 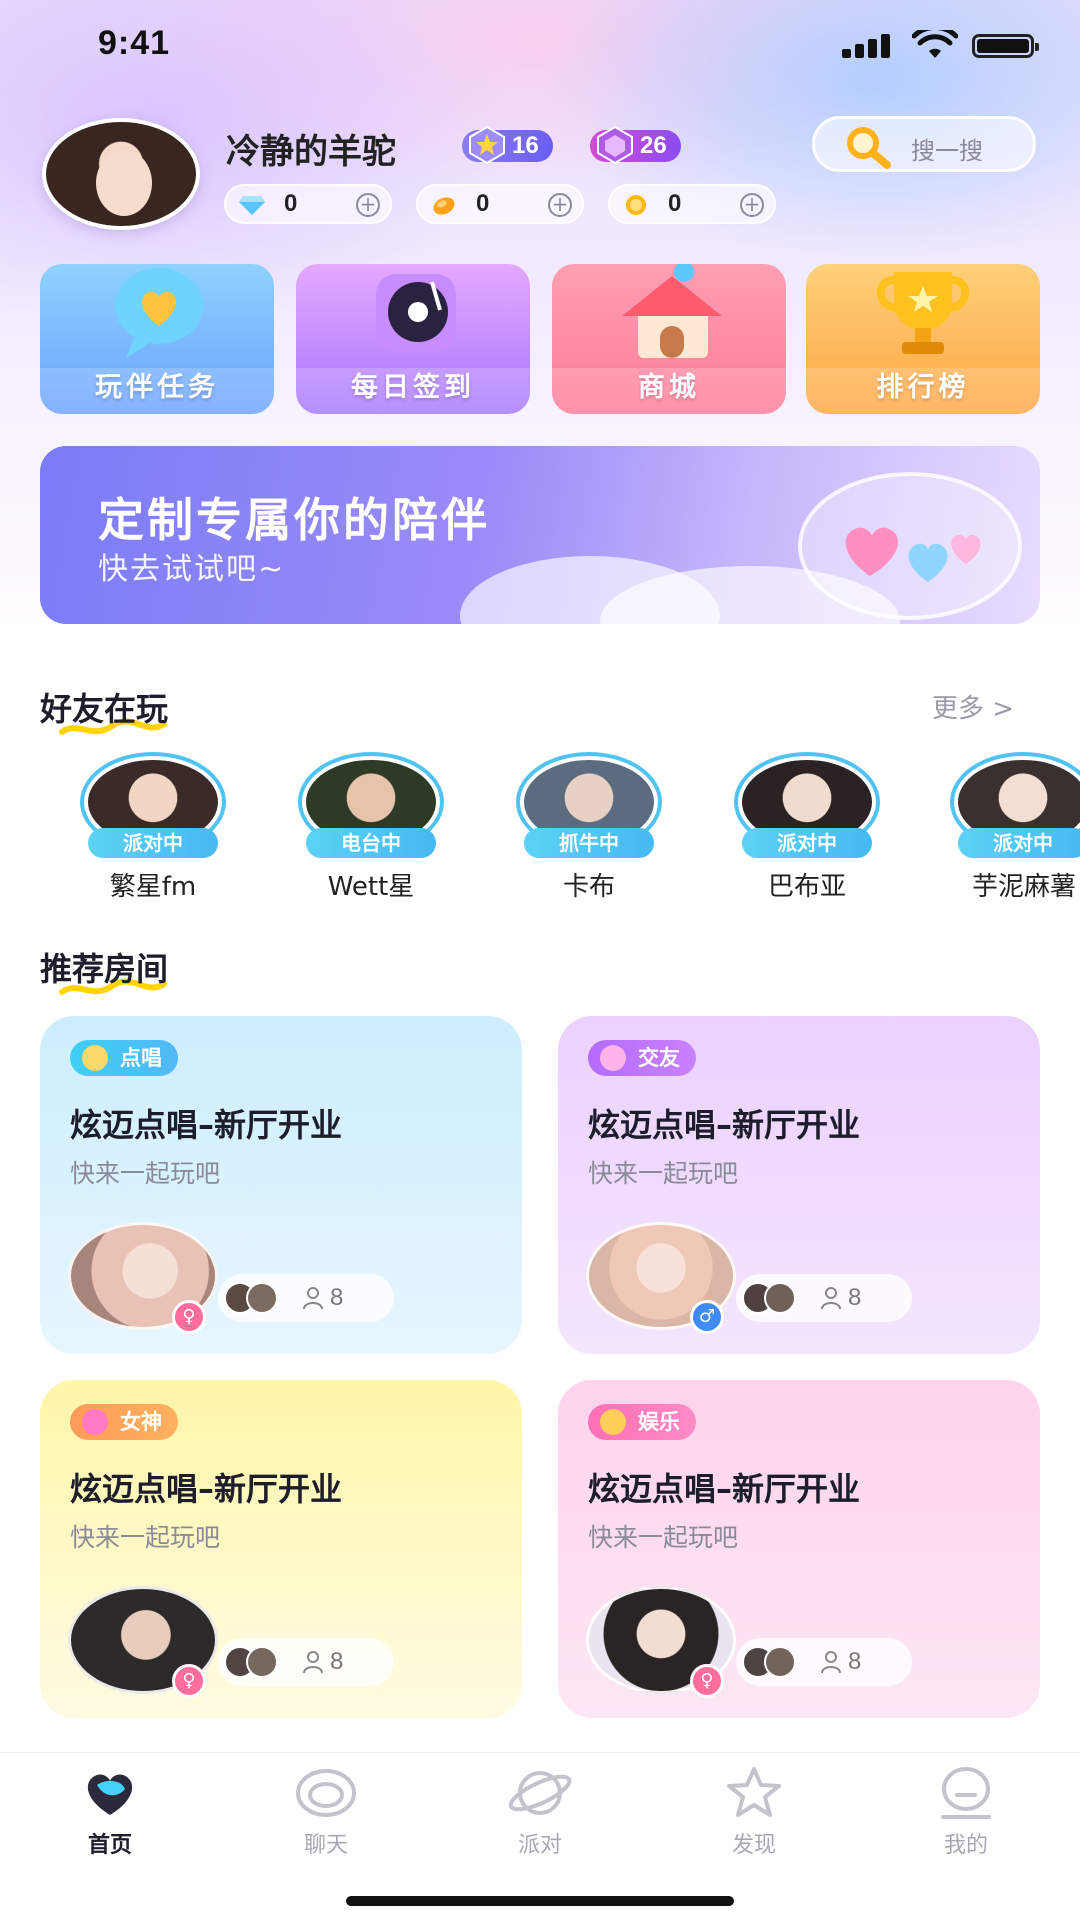 What do you see at coordinates (109, 1845) in the screenshot?
I see `tab-label: 首页` at bounding box center [109, 1845].